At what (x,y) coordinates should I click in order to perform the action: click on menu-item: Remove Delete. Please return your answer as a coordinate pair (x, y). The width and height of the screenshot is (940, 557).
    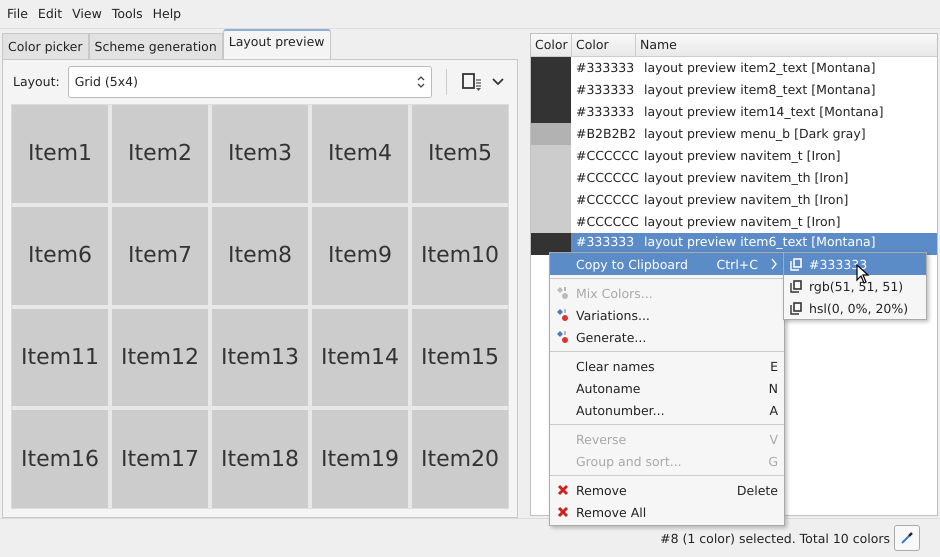
    Looking at the image, I should click on (667, 490).